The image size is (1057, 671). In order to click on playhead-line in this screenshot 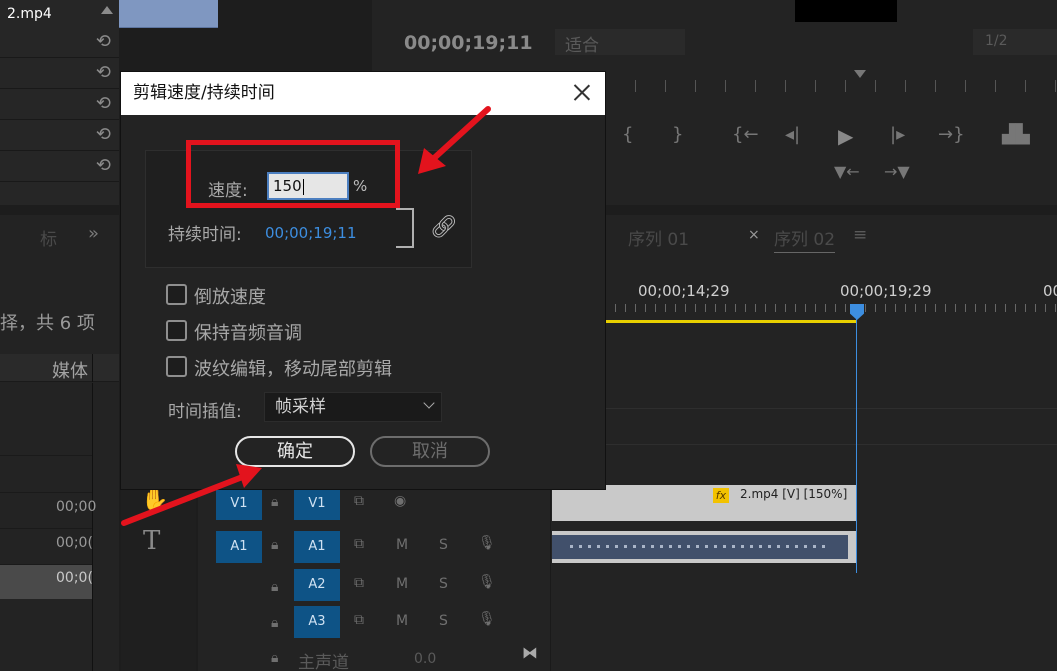, I will do `click(856, 444)`.